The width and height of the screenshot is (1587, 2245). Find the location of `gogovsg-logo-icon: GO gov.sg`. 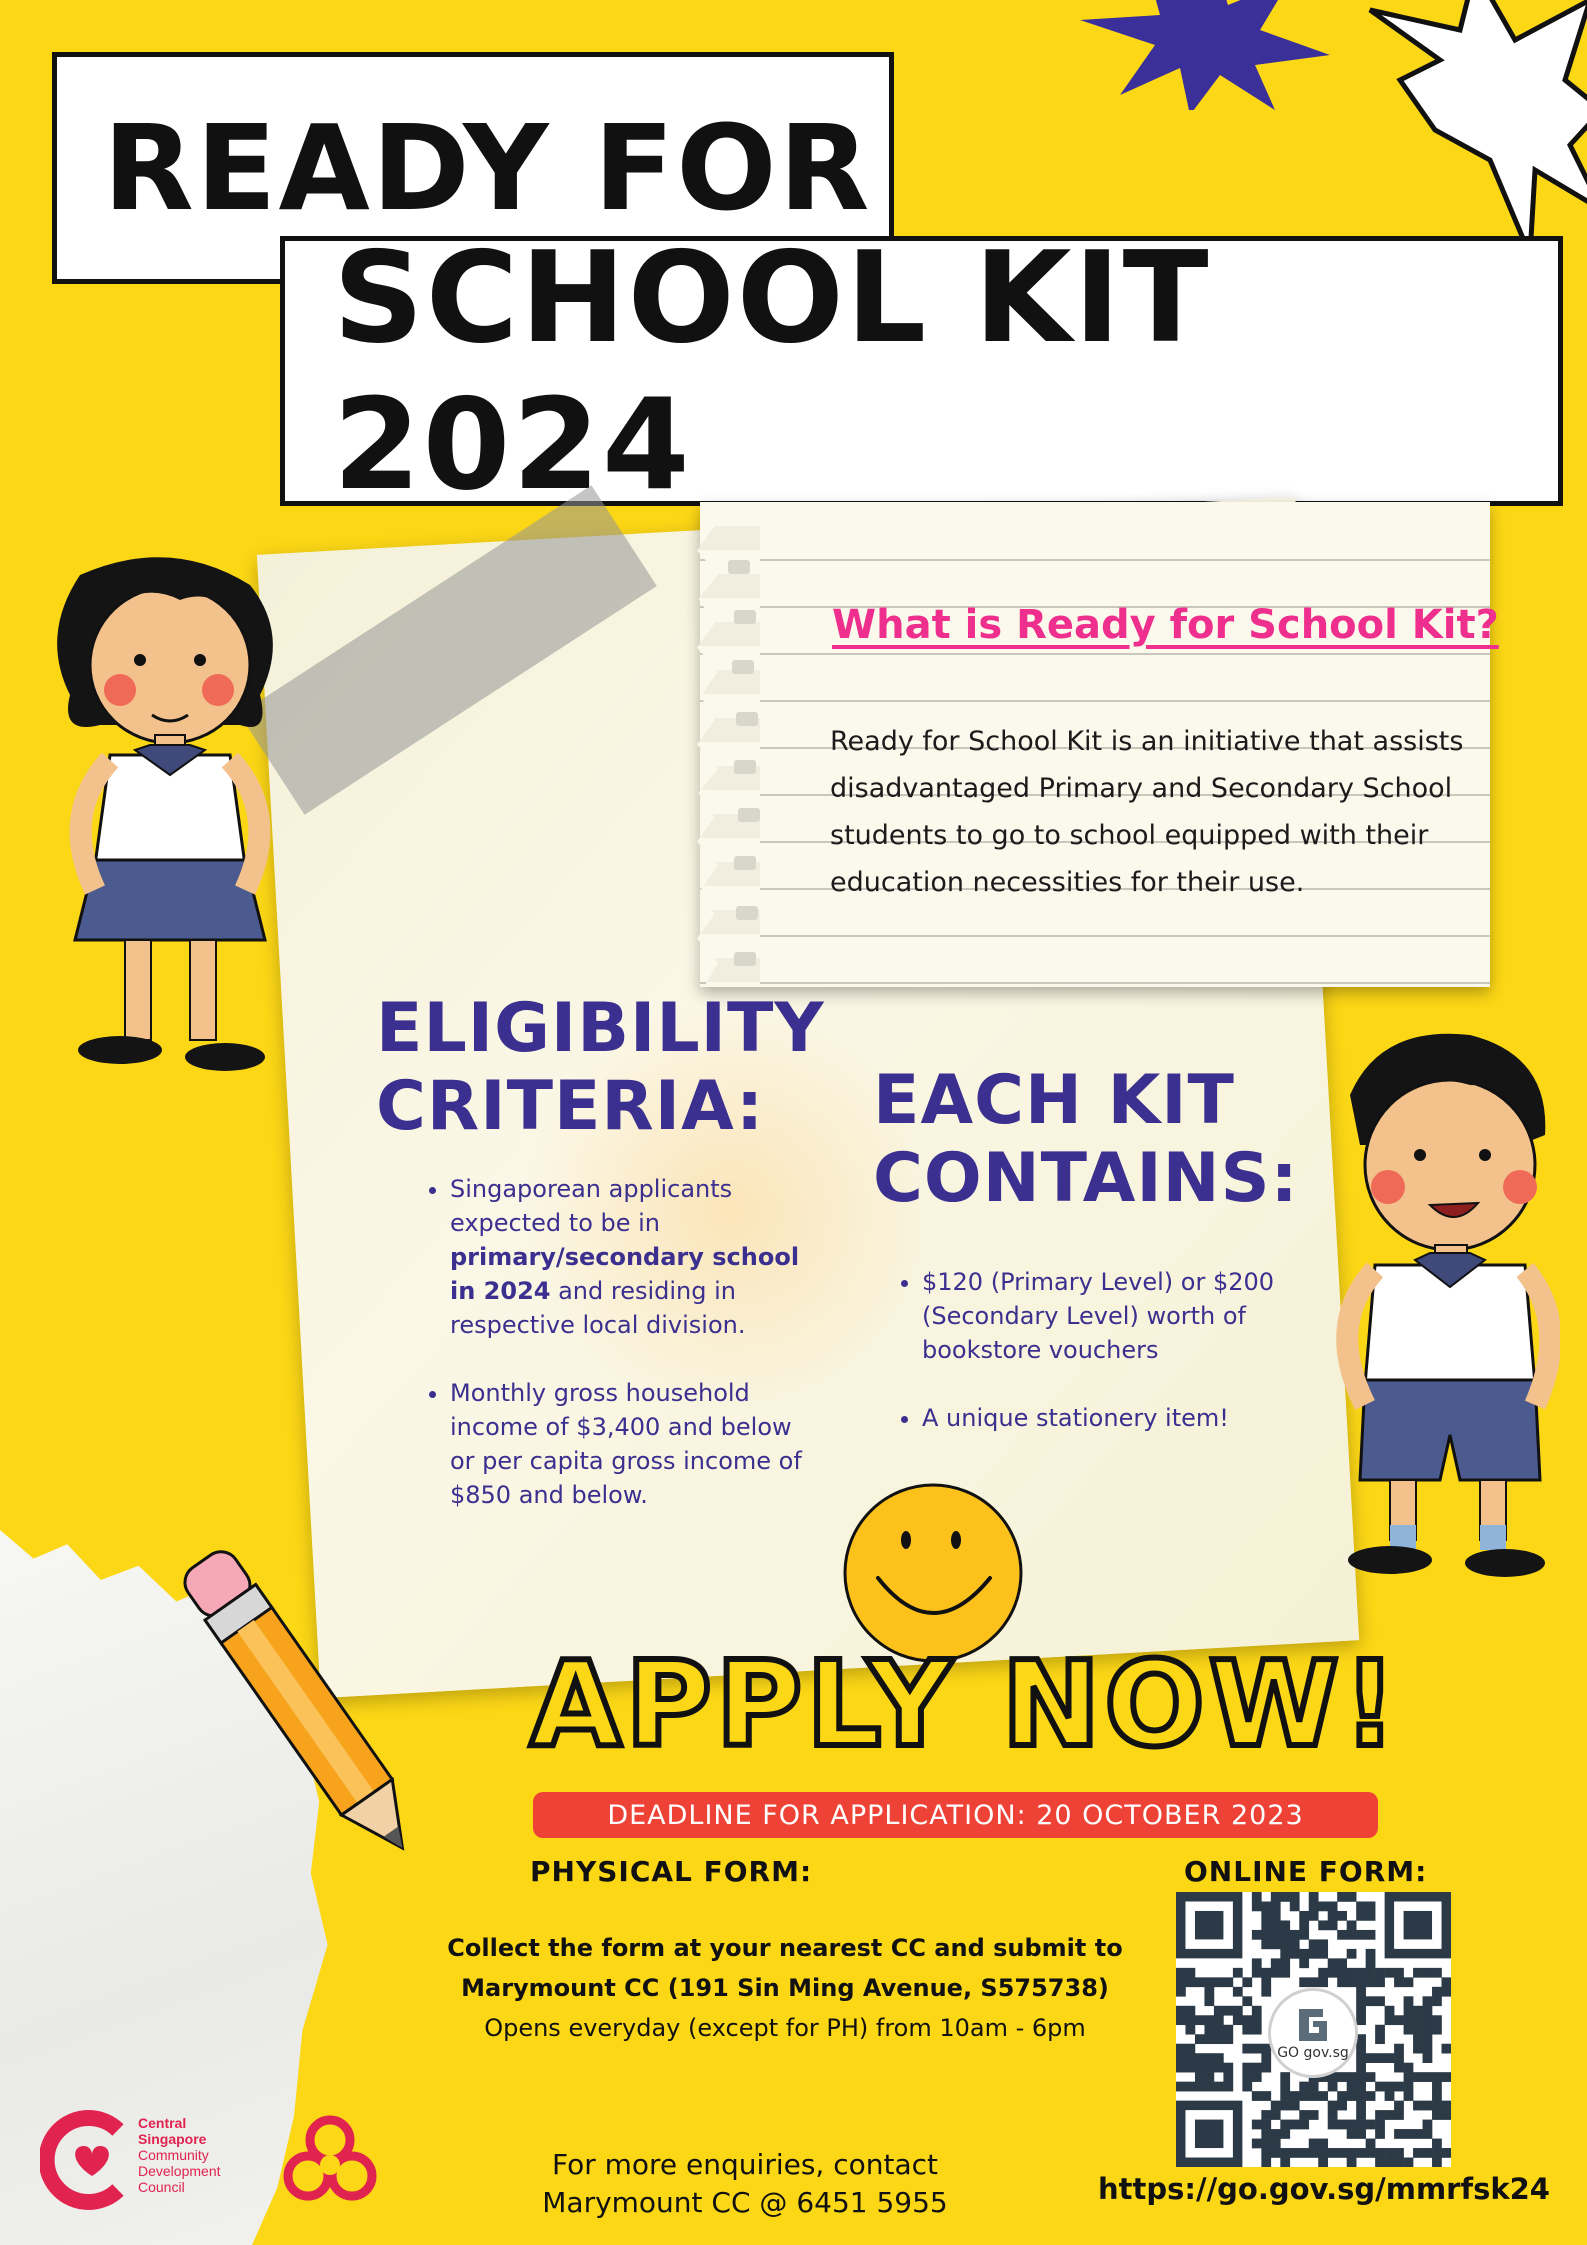

gogovsg-logo-icon: GO gov.sg is located at coordinates (1313, 2033).